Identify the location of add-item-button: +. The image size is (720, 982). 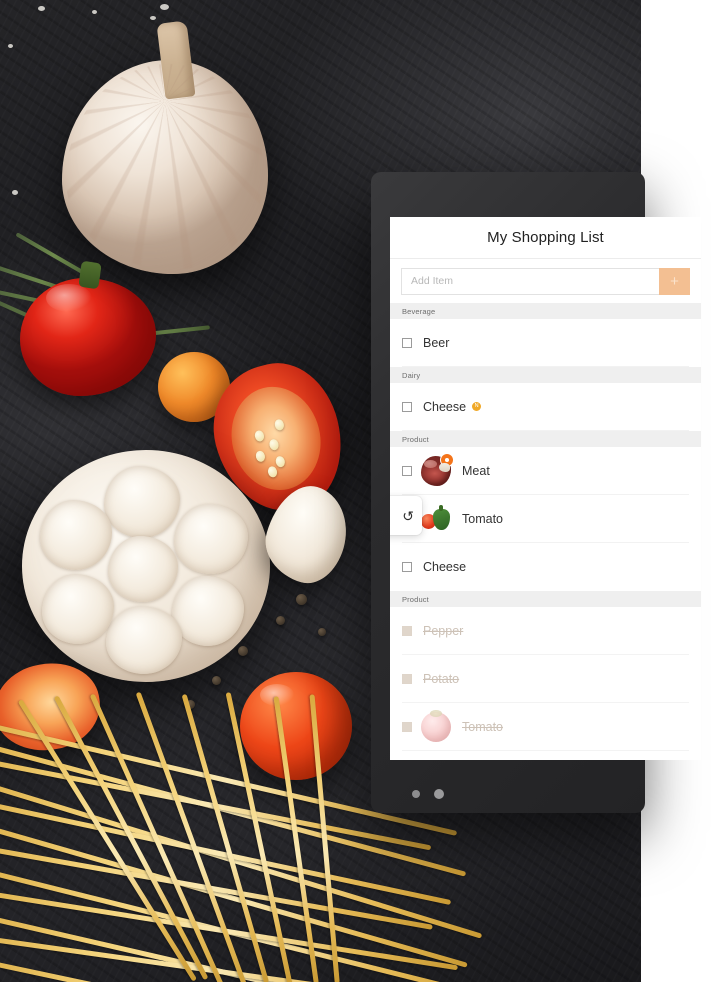
(674, 281).